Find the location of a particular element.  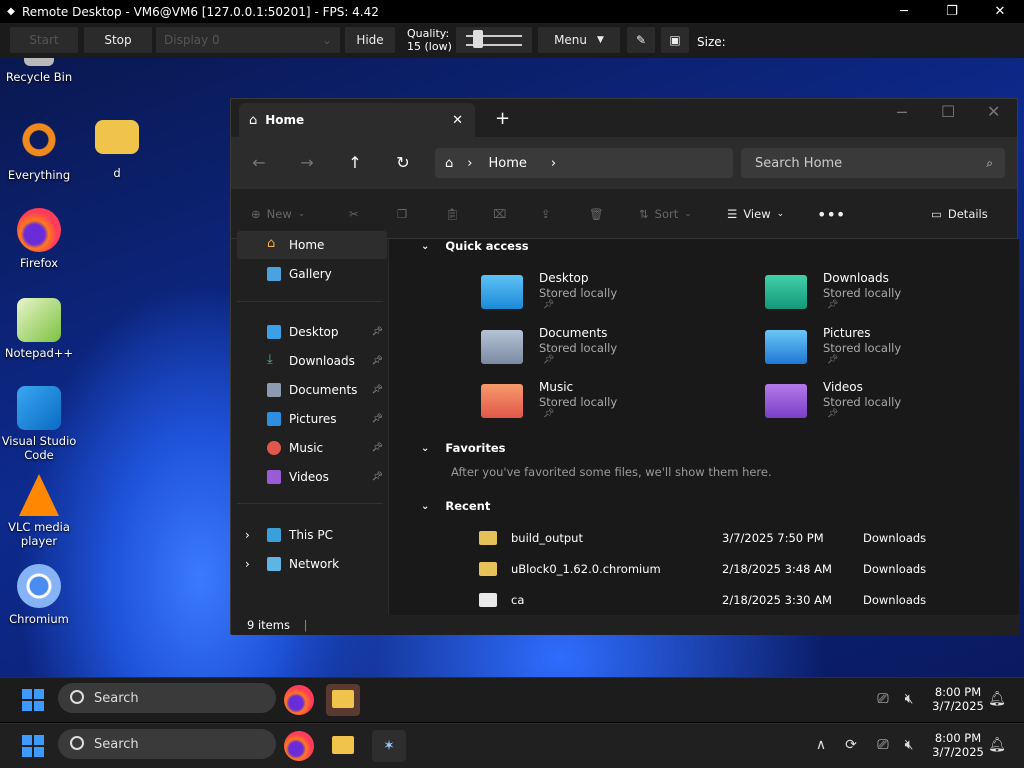

close-icon: ✕ is located at coordinates (1000, 11).